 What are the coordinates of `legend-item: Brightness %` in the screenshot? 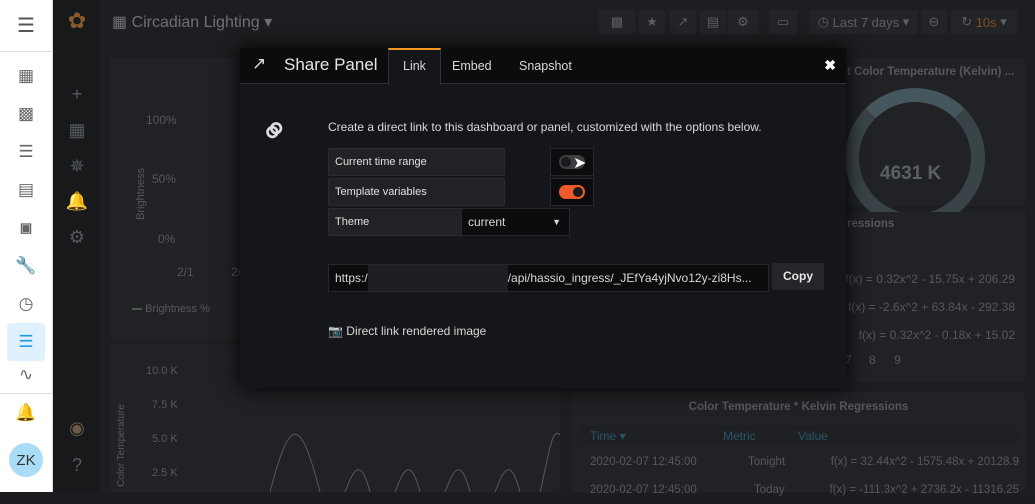 It's located at (171, 309).